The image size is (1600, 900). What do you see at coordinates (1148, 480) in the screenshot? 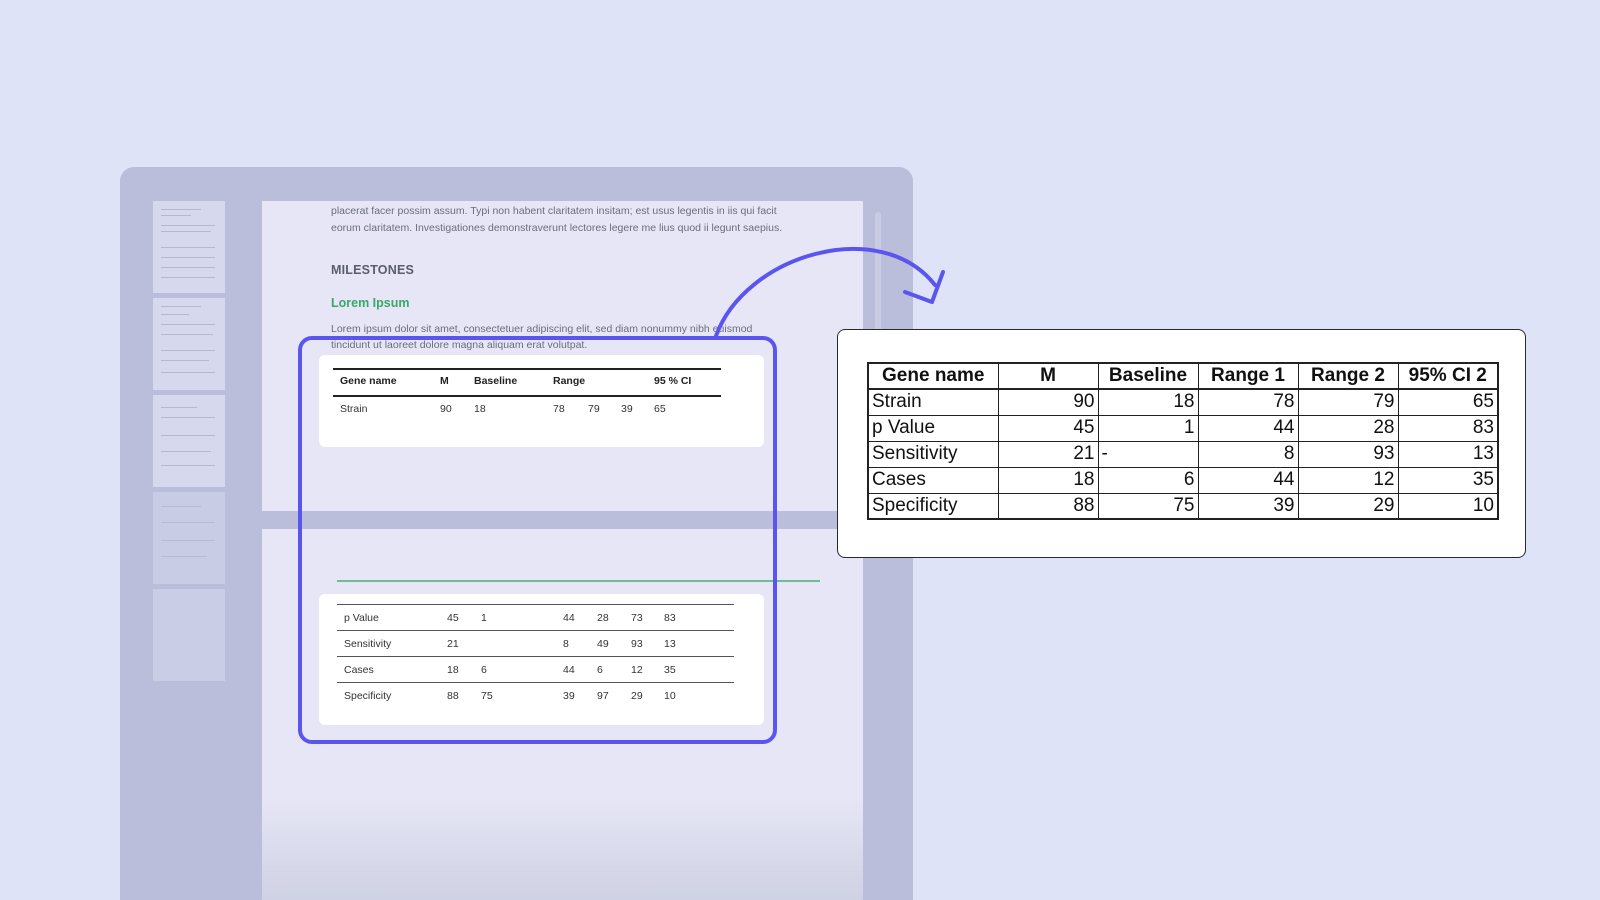
I see `table-cell: 6` at bounding box center [1148, 480].